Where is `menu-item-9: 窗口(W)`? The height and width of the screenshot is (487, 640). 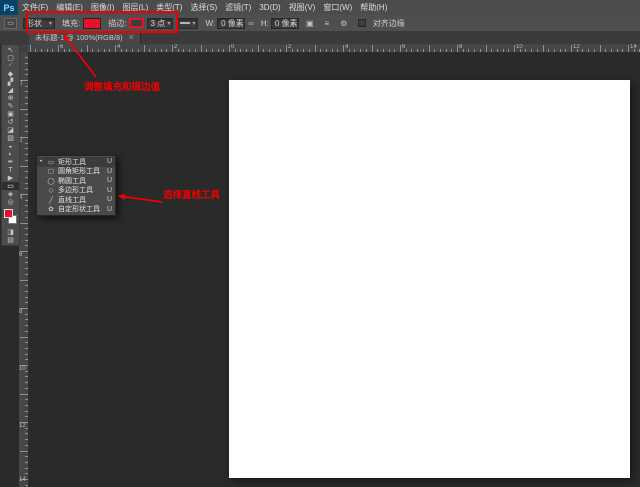
menu-item-9: 窗口(W) is located at coordinates (337, 7).